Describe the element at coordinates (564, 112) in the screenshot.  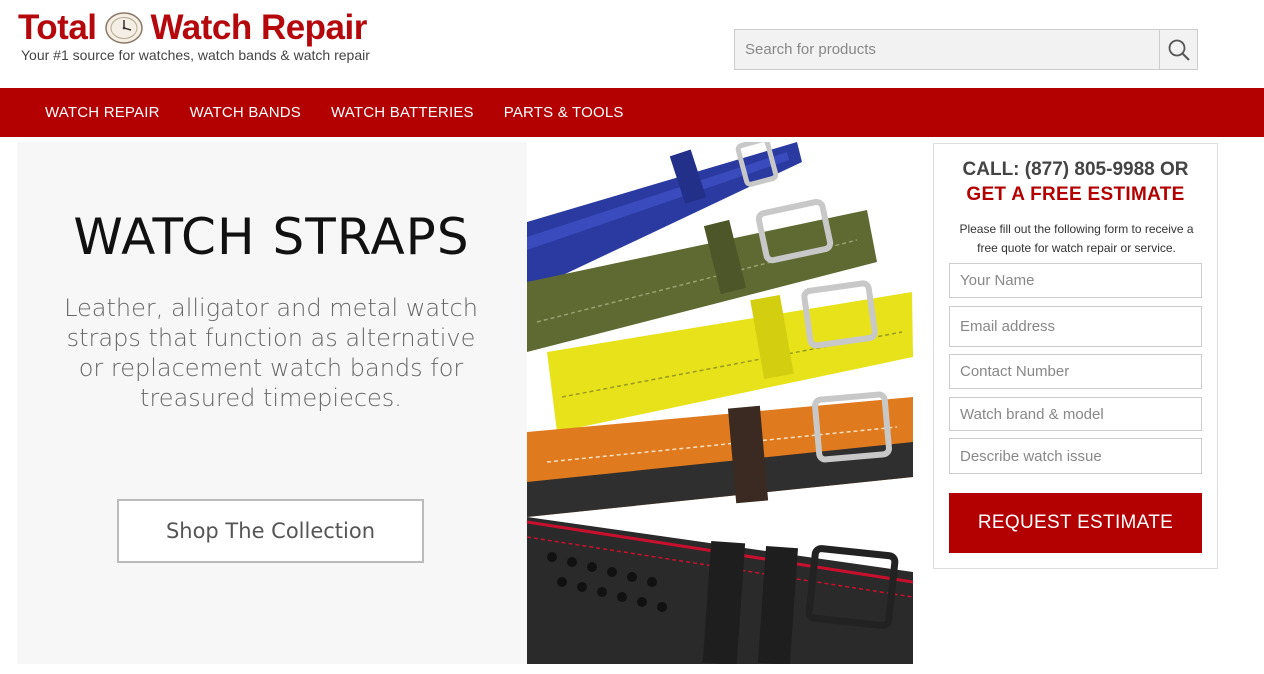
I see `nav-item-parts-tools: PARTS & TOOLS` at that location.